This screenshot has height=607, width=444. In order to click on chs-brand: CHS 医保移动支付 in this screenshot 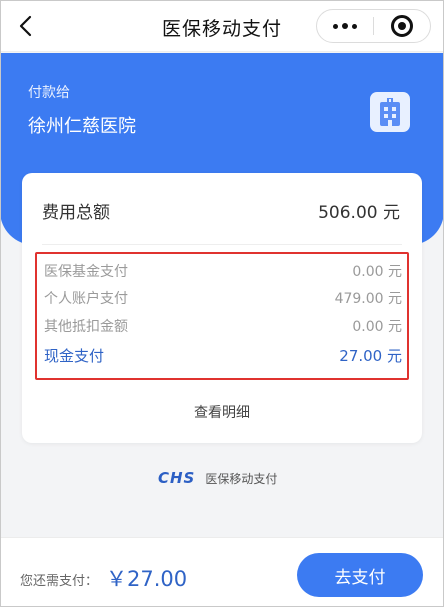, I will do `click(217, 478)`.